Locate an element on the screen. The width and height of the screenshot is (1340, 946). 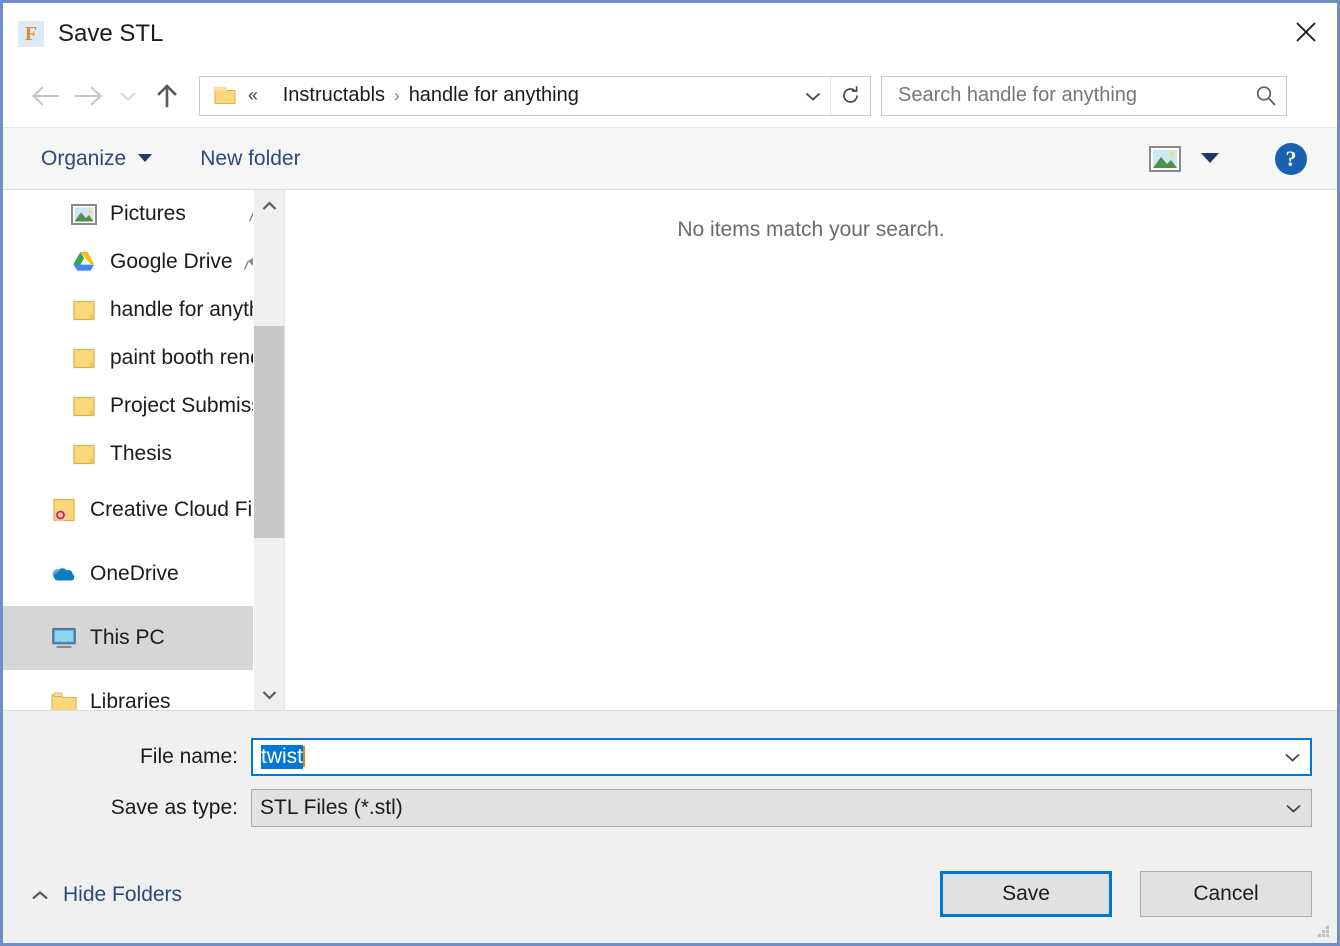
sidebar-item-google-drive: Google Drive is located at coordinates (143, 262).